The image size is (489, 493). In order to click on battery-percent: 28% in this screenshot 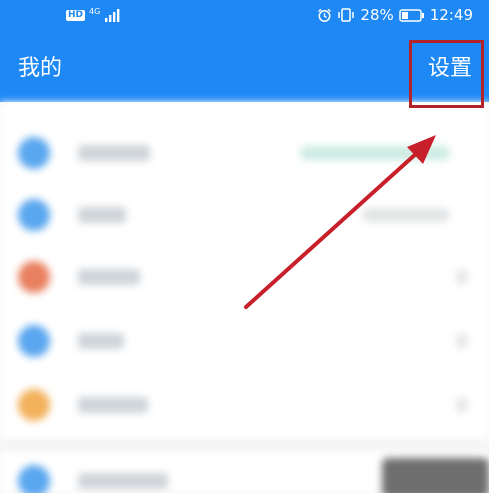, I will do `click(377, 15)`.